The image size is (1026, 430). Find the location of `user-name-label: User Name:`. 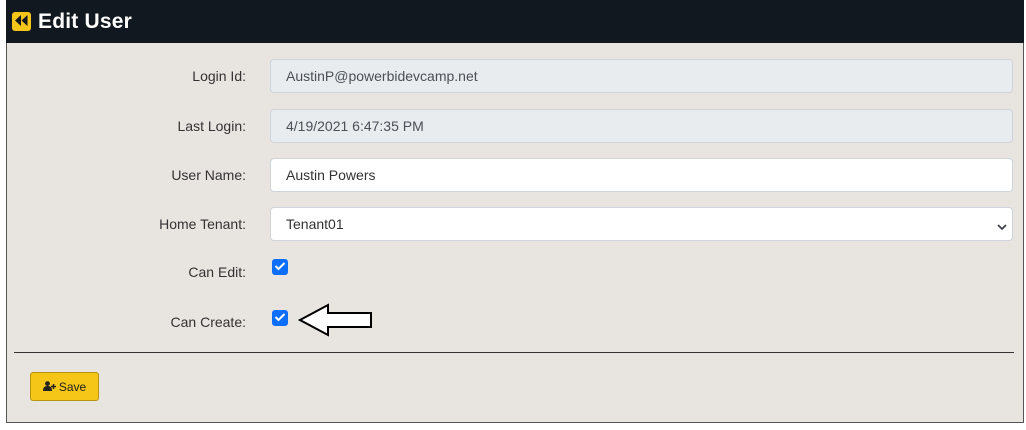

user-name-label: User Name: is located at coordinates (208, 175).